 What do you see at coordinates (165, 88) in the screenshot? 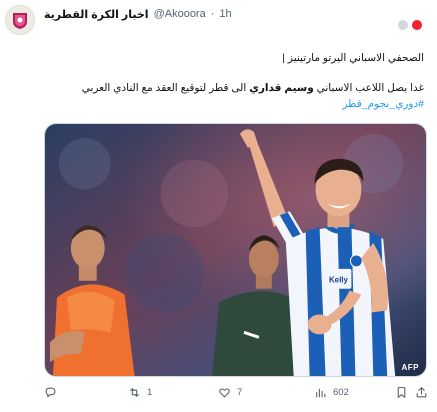
I see `tweet-text-part: الى قطر لتوقيع العقد مع النادي العربي` at bounding box center [165, 88].